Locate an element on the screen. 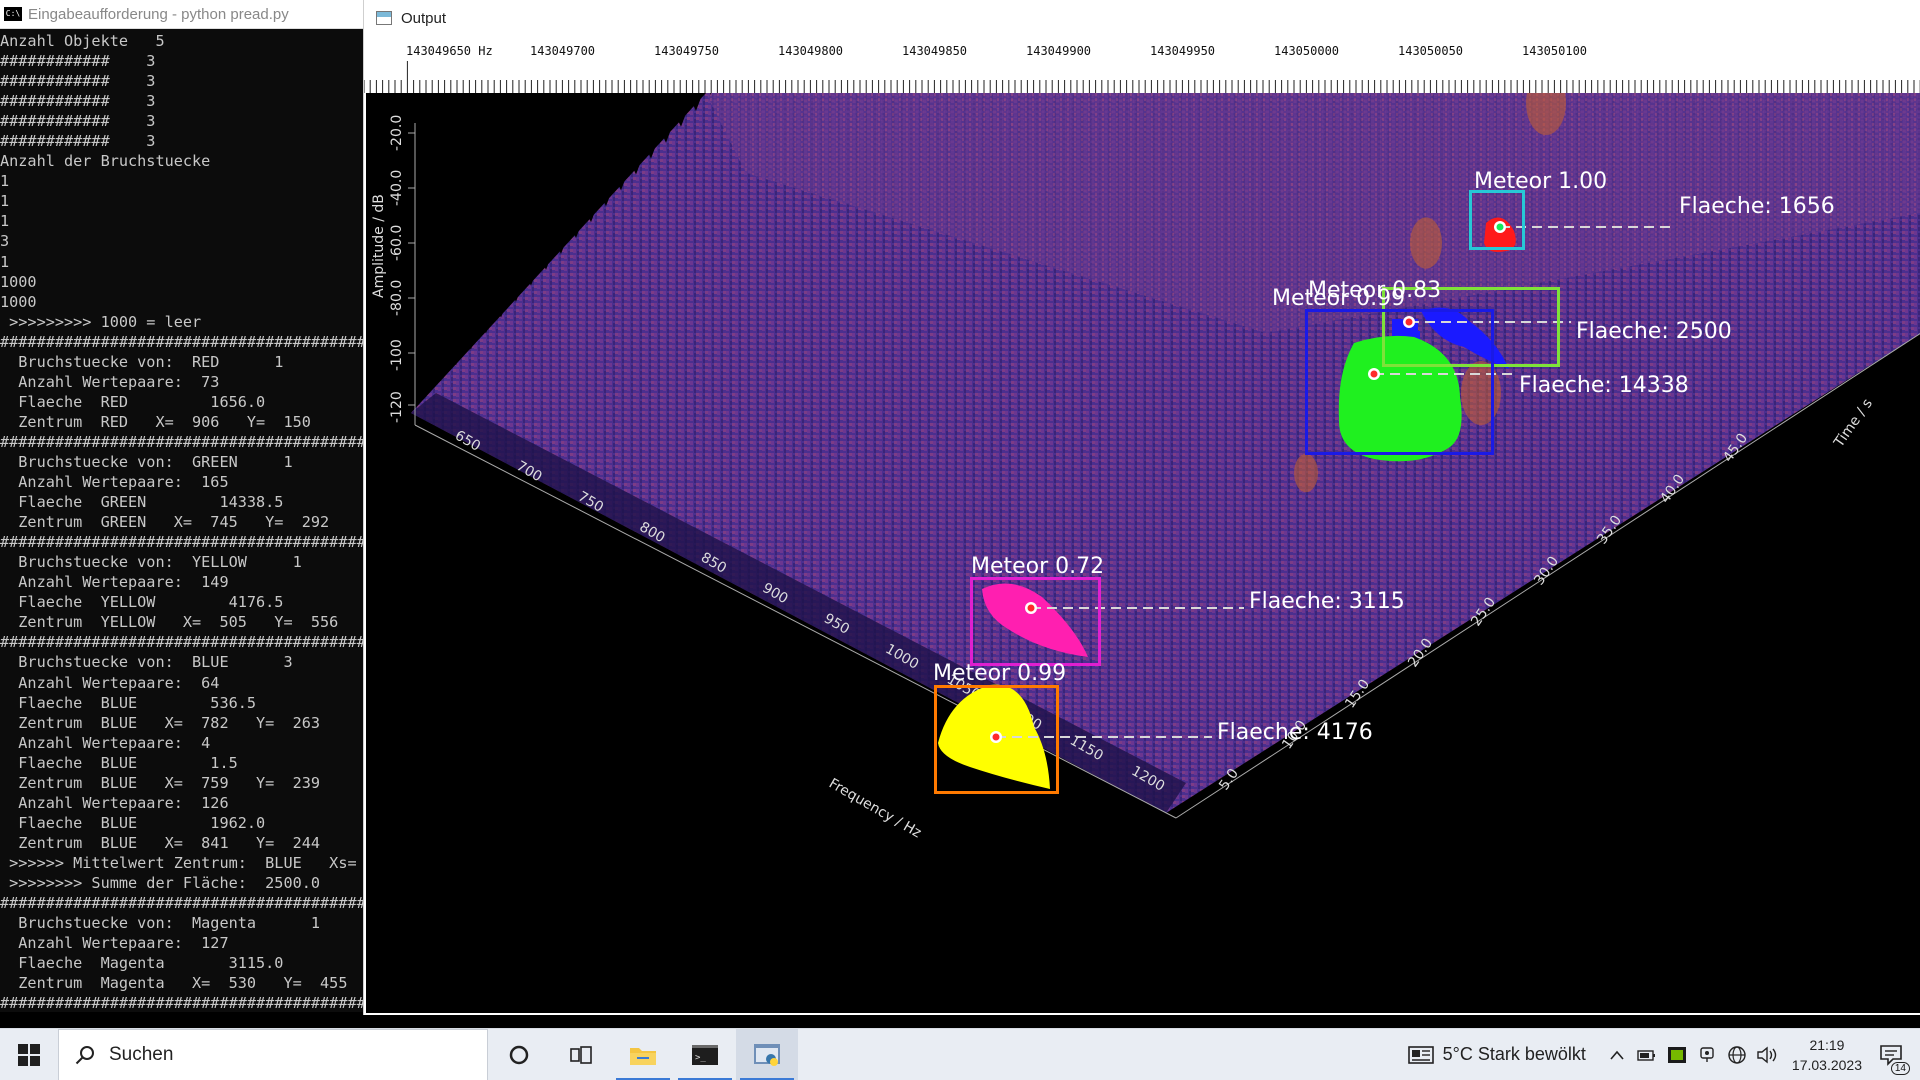 This screenshot has width=1920, height=1080. search-placeholder: Suchen is located at coordinates (141, 1054).